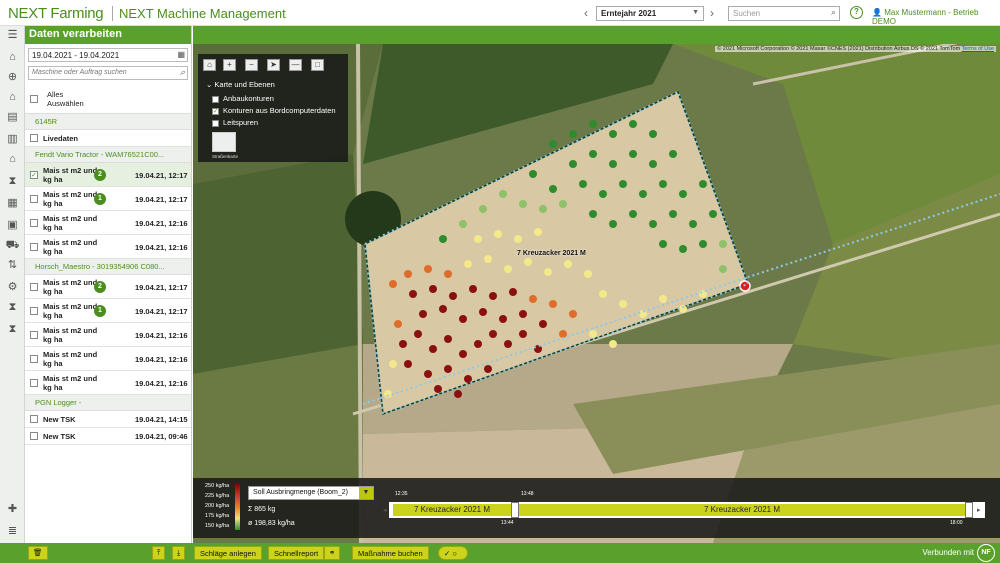 This screenshot has height=563, width=1000. I want to click on basemap-thumbnail, so click(224, 142).